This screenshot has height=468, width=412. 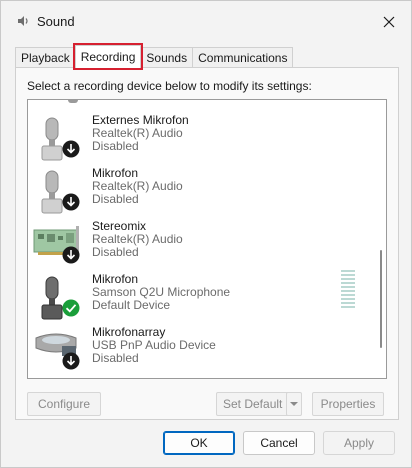 I want to click on apply-button: Apply, so click(x=359, y=443).